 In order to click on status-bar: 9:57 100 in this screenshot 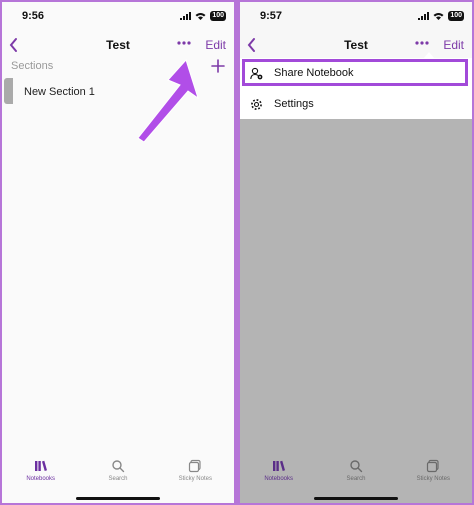, I will do `click(356, 17)`.